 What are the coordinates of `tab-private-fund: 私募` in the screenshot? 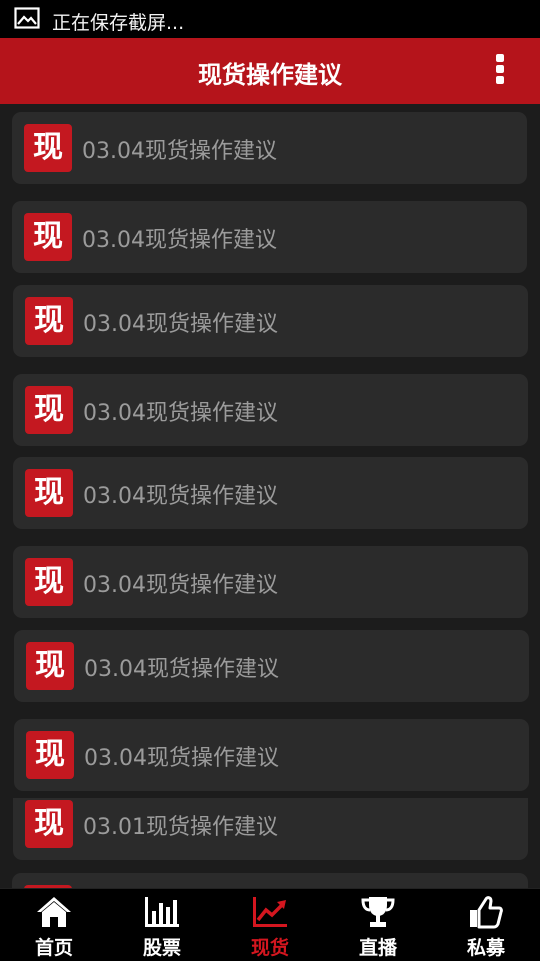 It's located at (486, 925).